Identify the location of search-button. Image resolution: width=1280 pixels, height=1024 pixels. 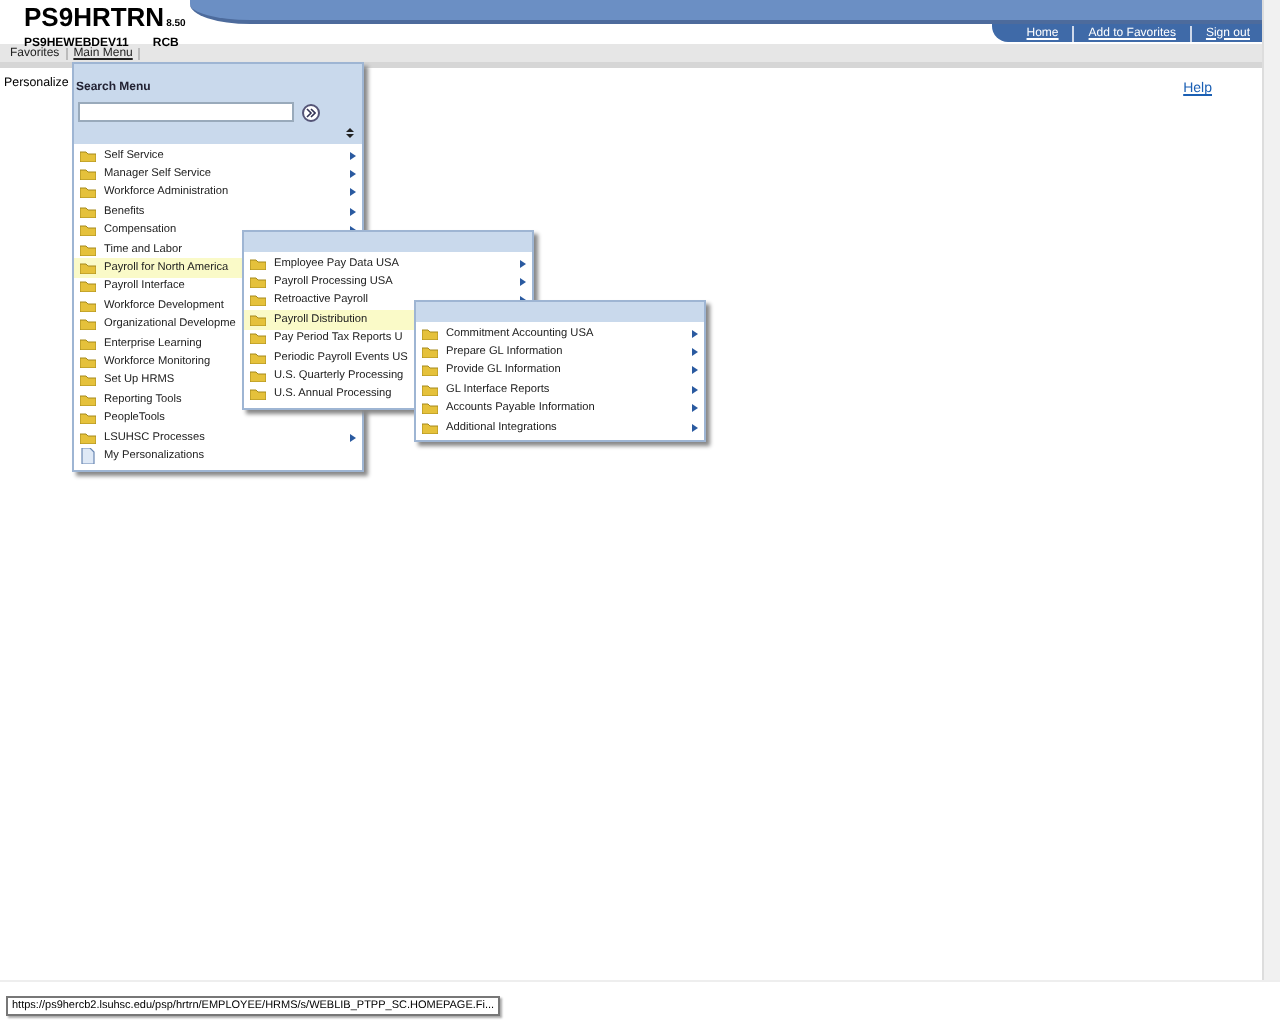
(311, 112).